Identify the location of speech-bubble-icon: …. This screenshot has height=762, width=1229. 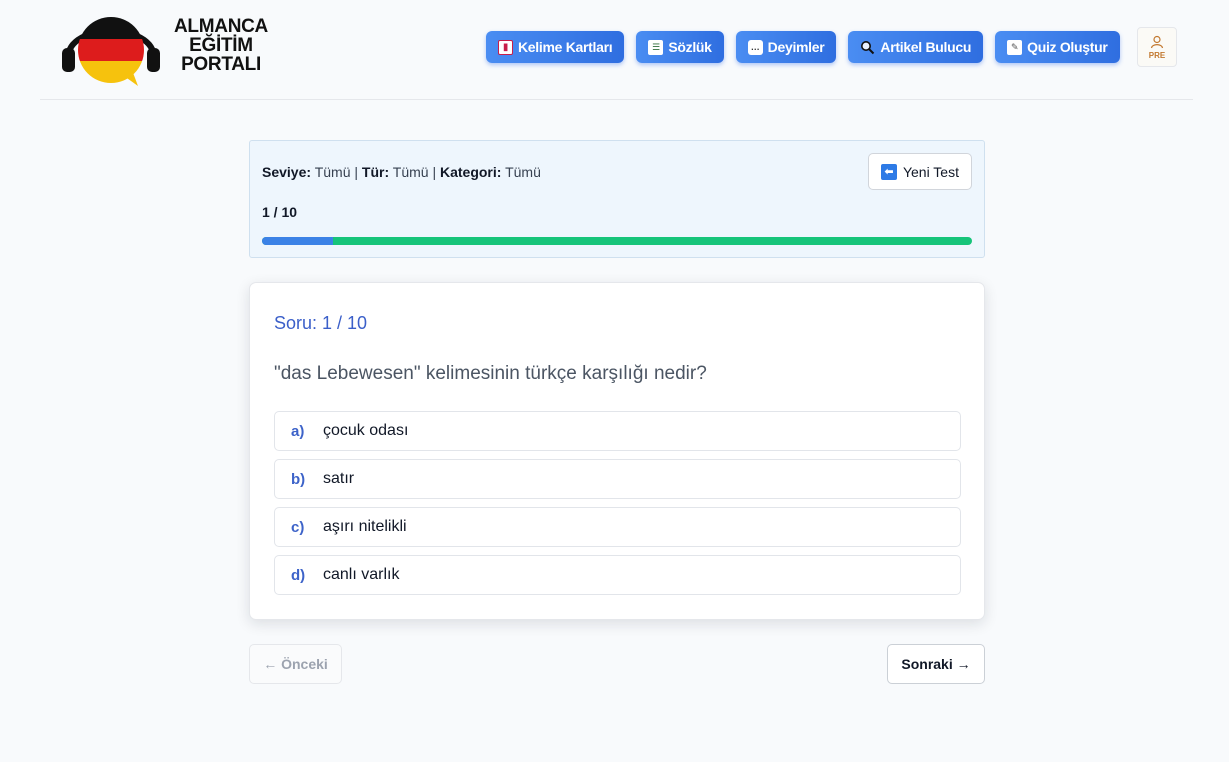
(755, 47).